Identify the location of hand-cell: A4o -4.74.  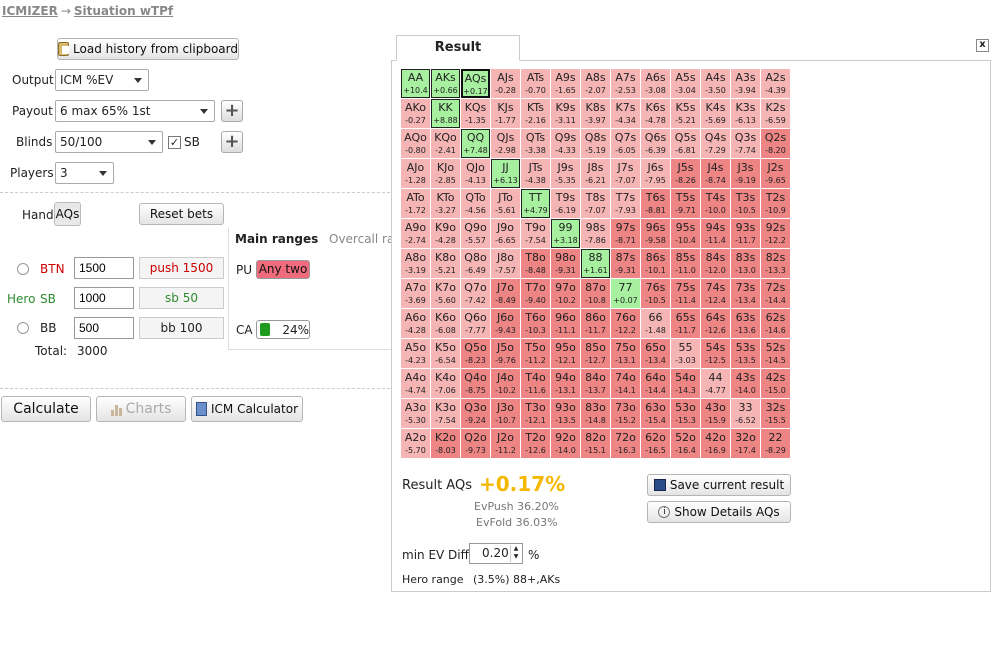
(415, 383).